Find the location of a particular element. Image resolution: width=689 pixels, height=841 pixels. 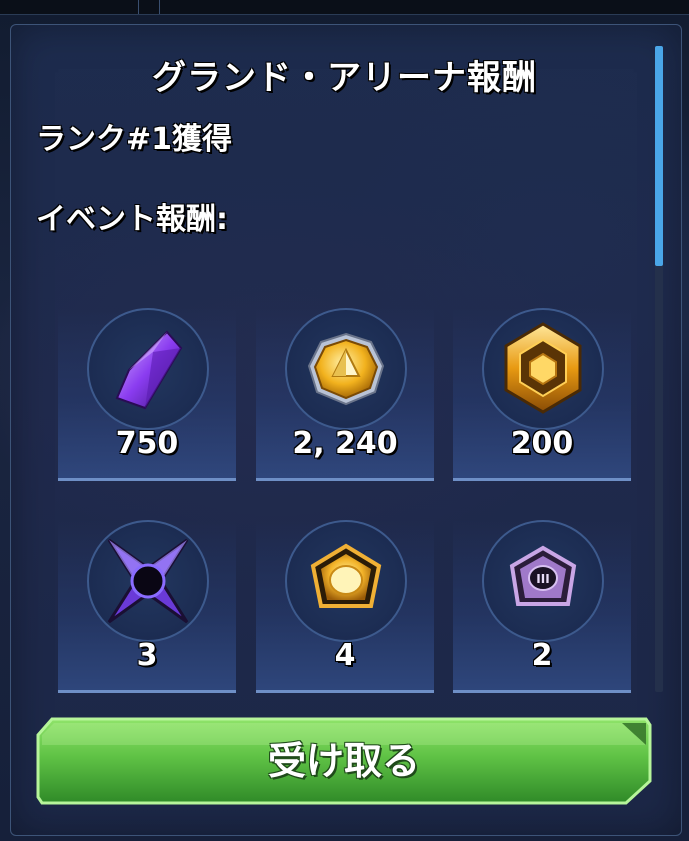

reward-card-star-material: 3 is located at coordinates (147, 606).